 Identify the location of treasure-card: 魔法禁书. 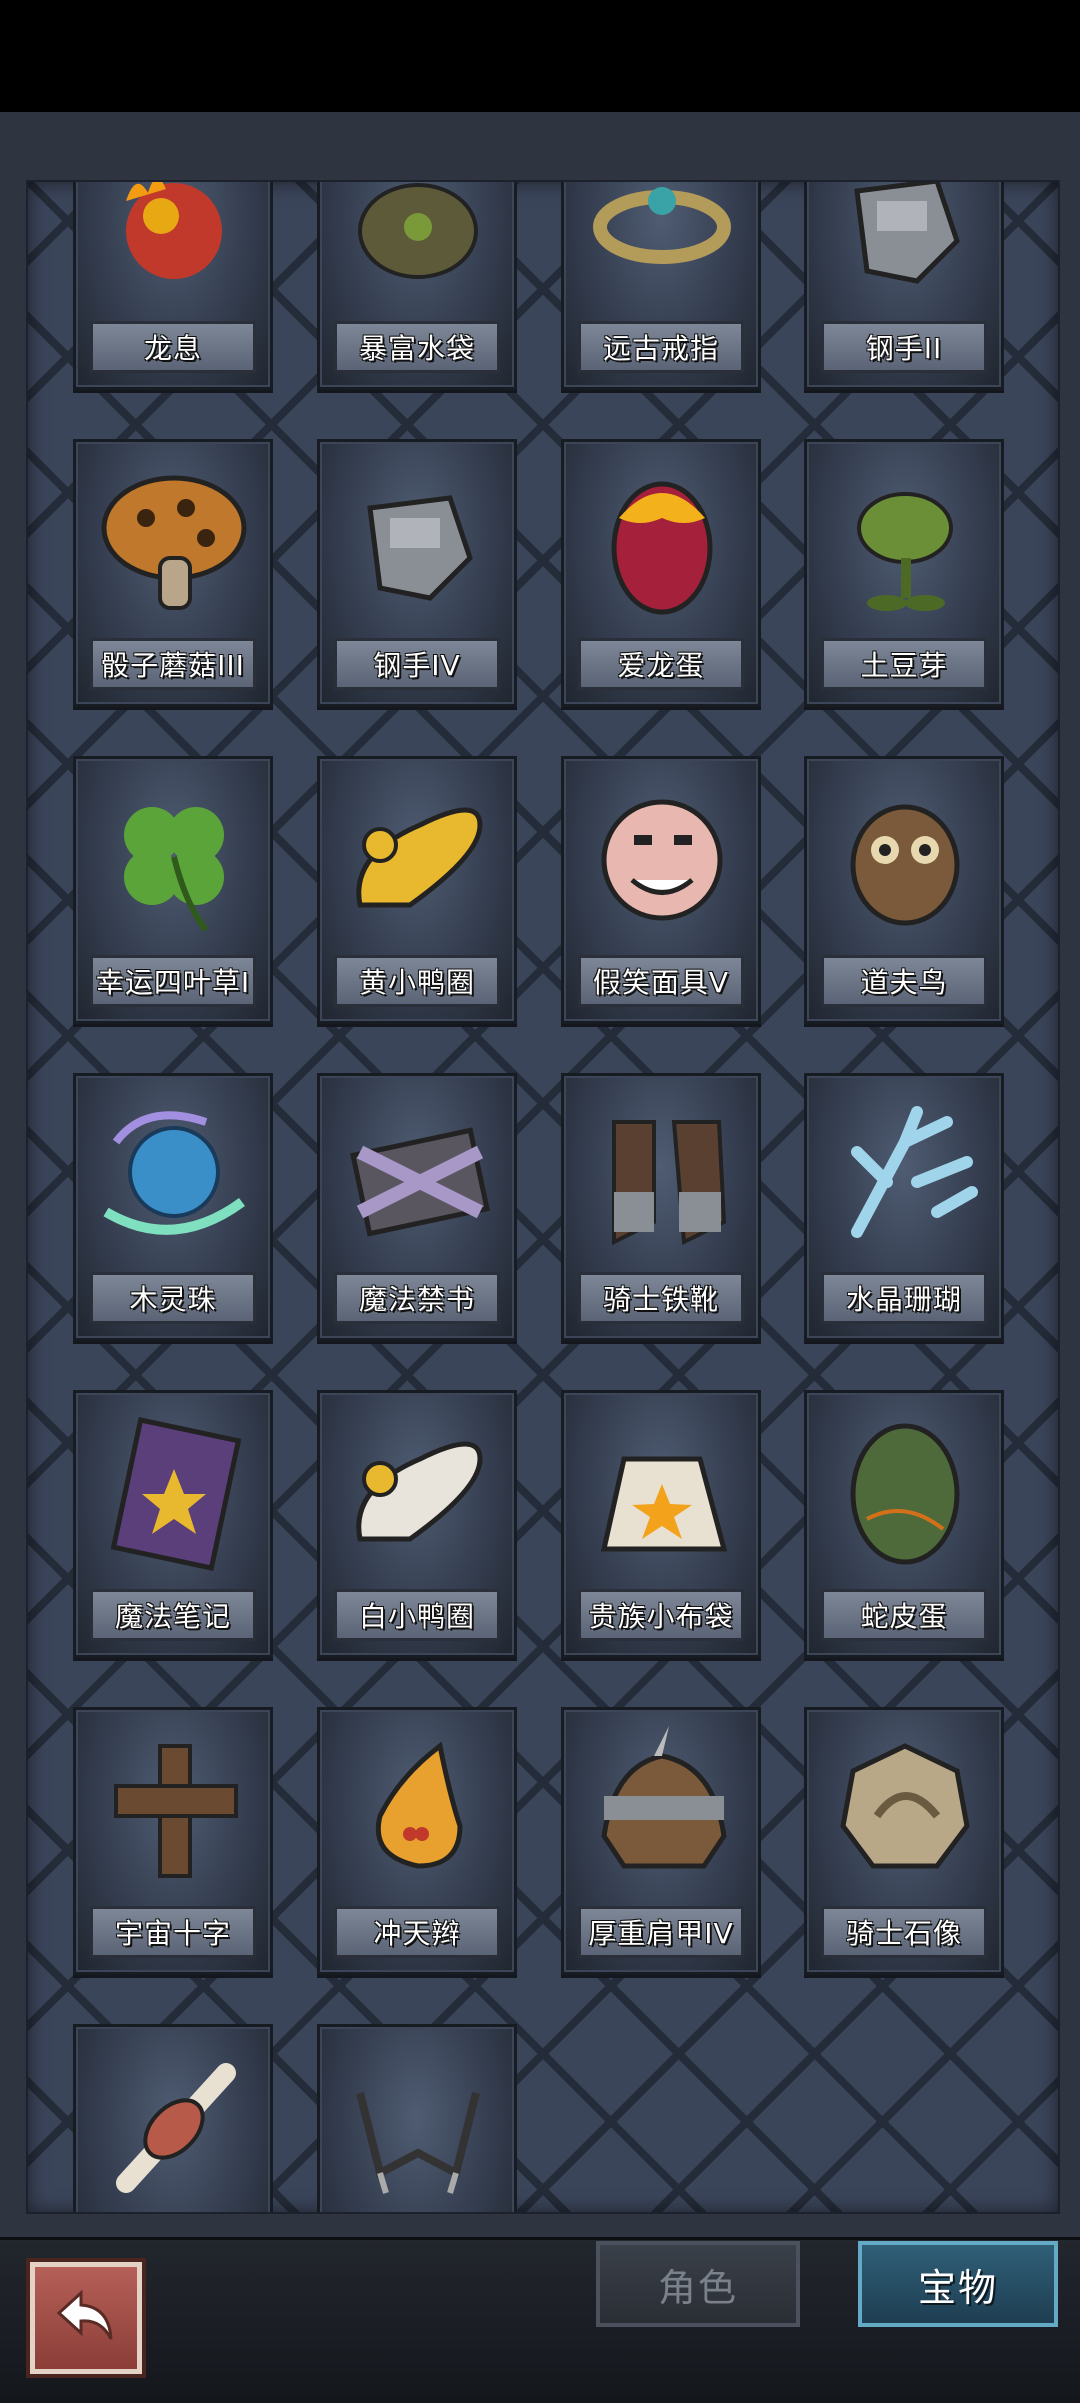
(417, 1207).